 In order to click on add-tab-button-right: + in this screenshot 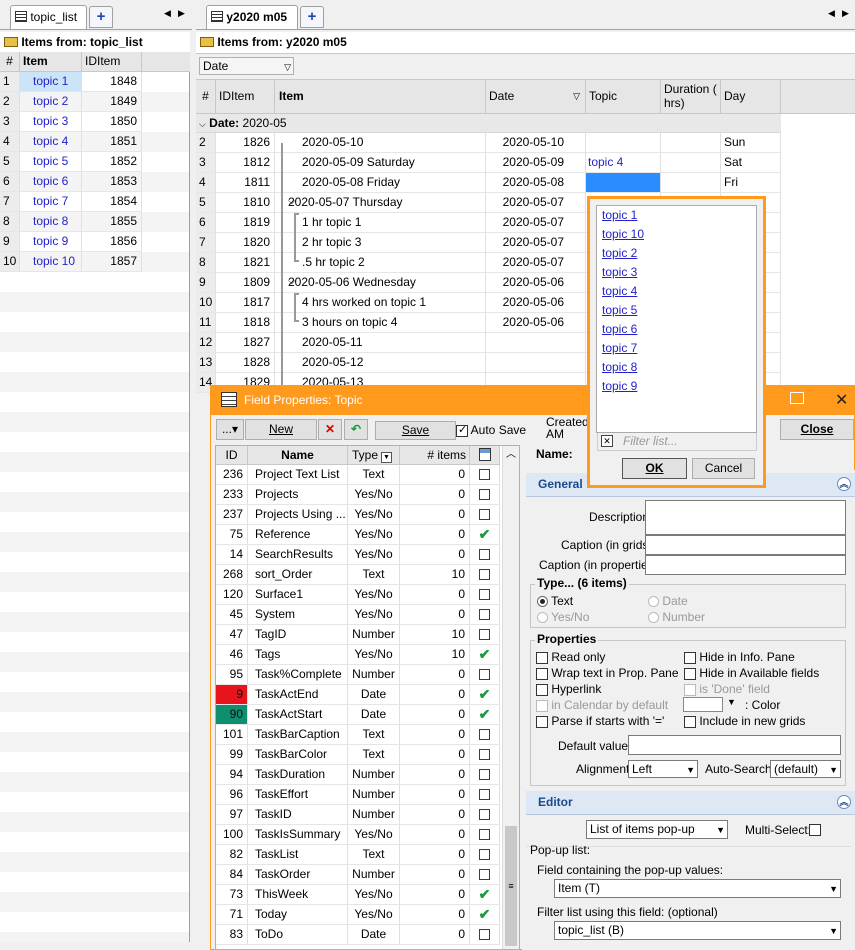, I will do `click(312, 17)`.